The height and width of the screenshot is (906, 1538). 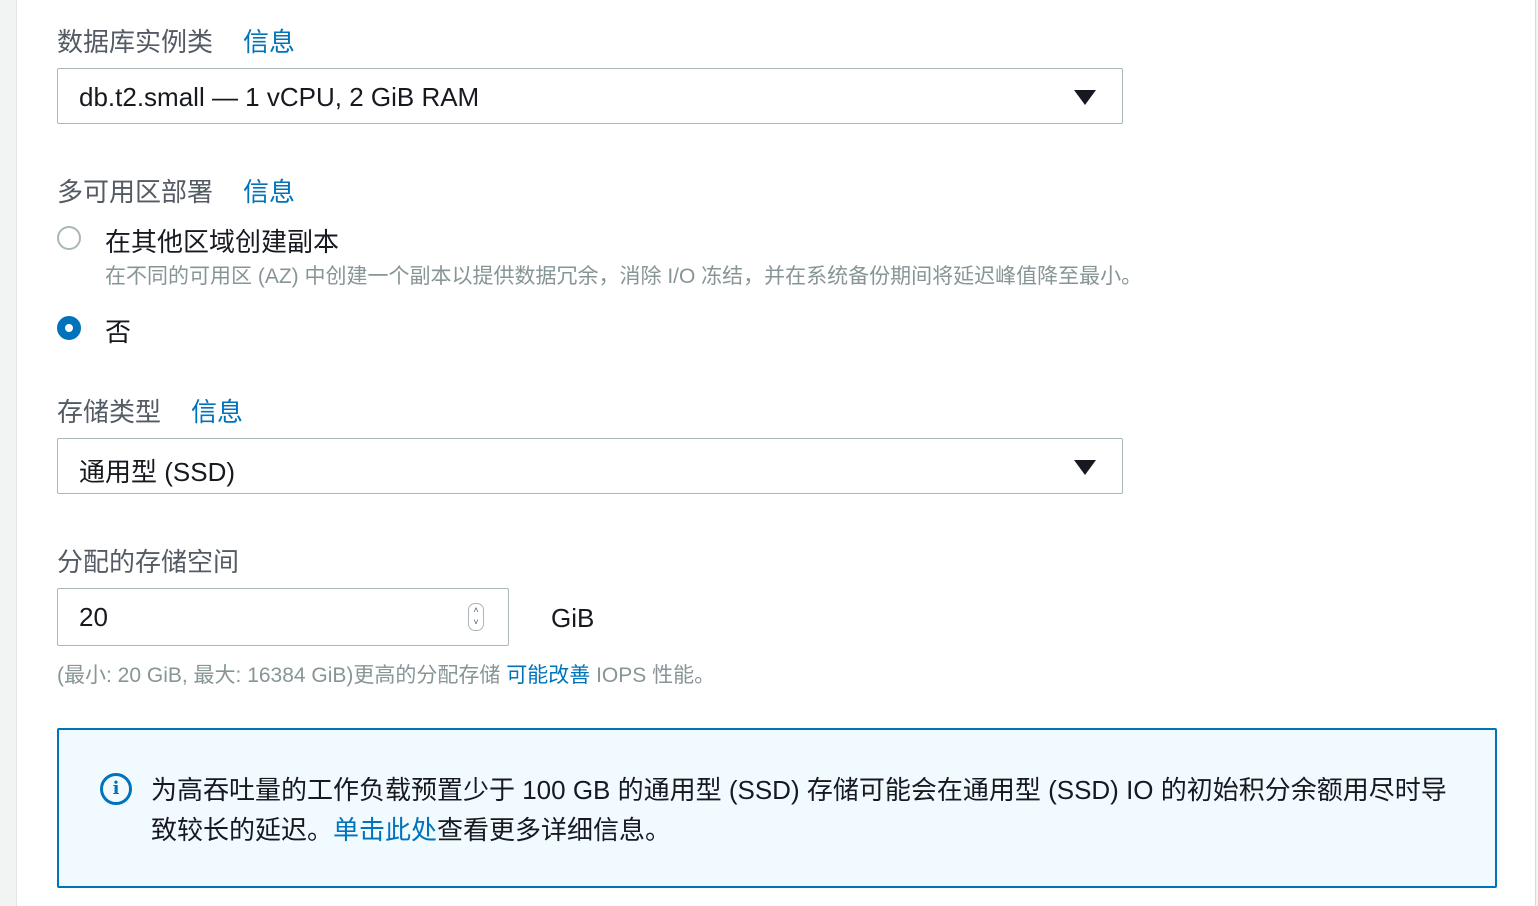 I want to click on allocated-storage-input: 20 ˄ ˅, so click(x=283, y=617).